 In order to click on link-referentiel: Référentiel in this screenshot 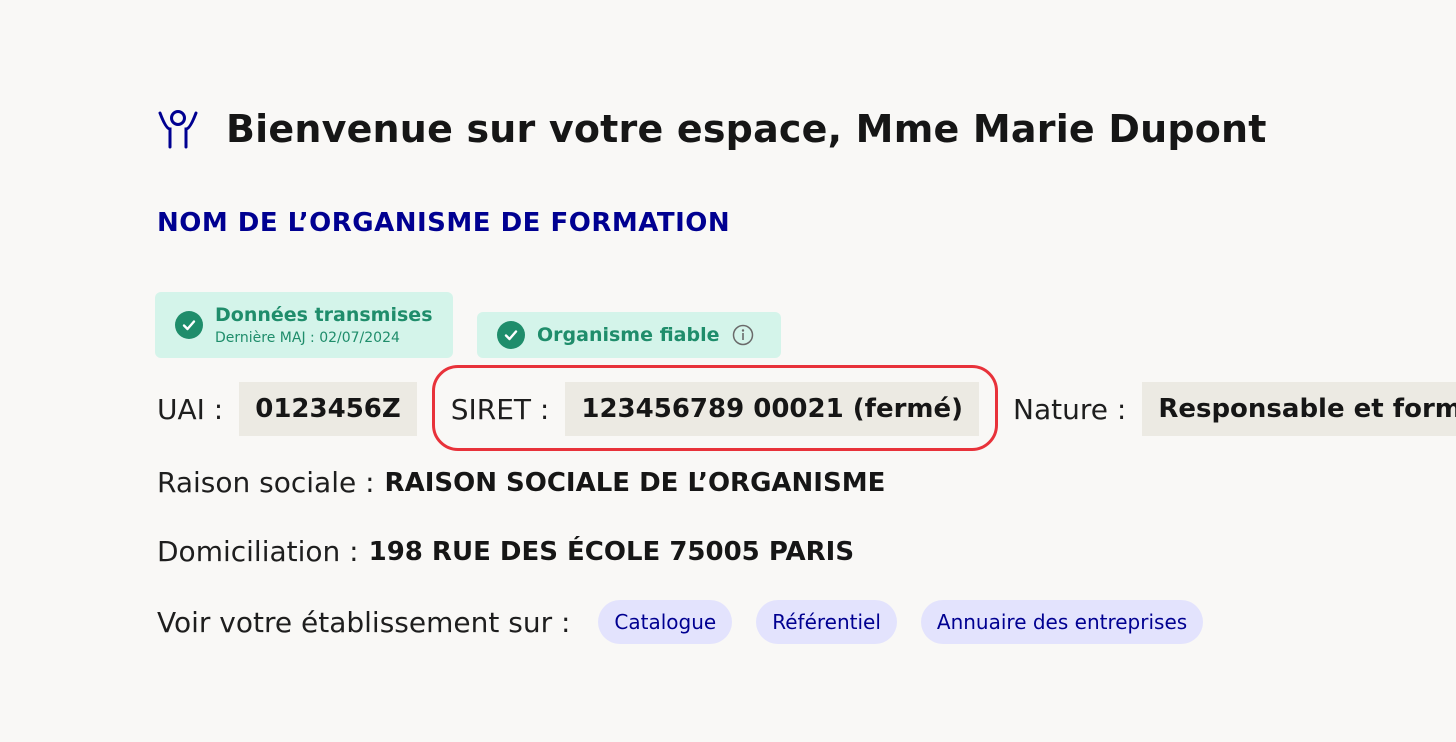, I will do `click(826, 622)`.